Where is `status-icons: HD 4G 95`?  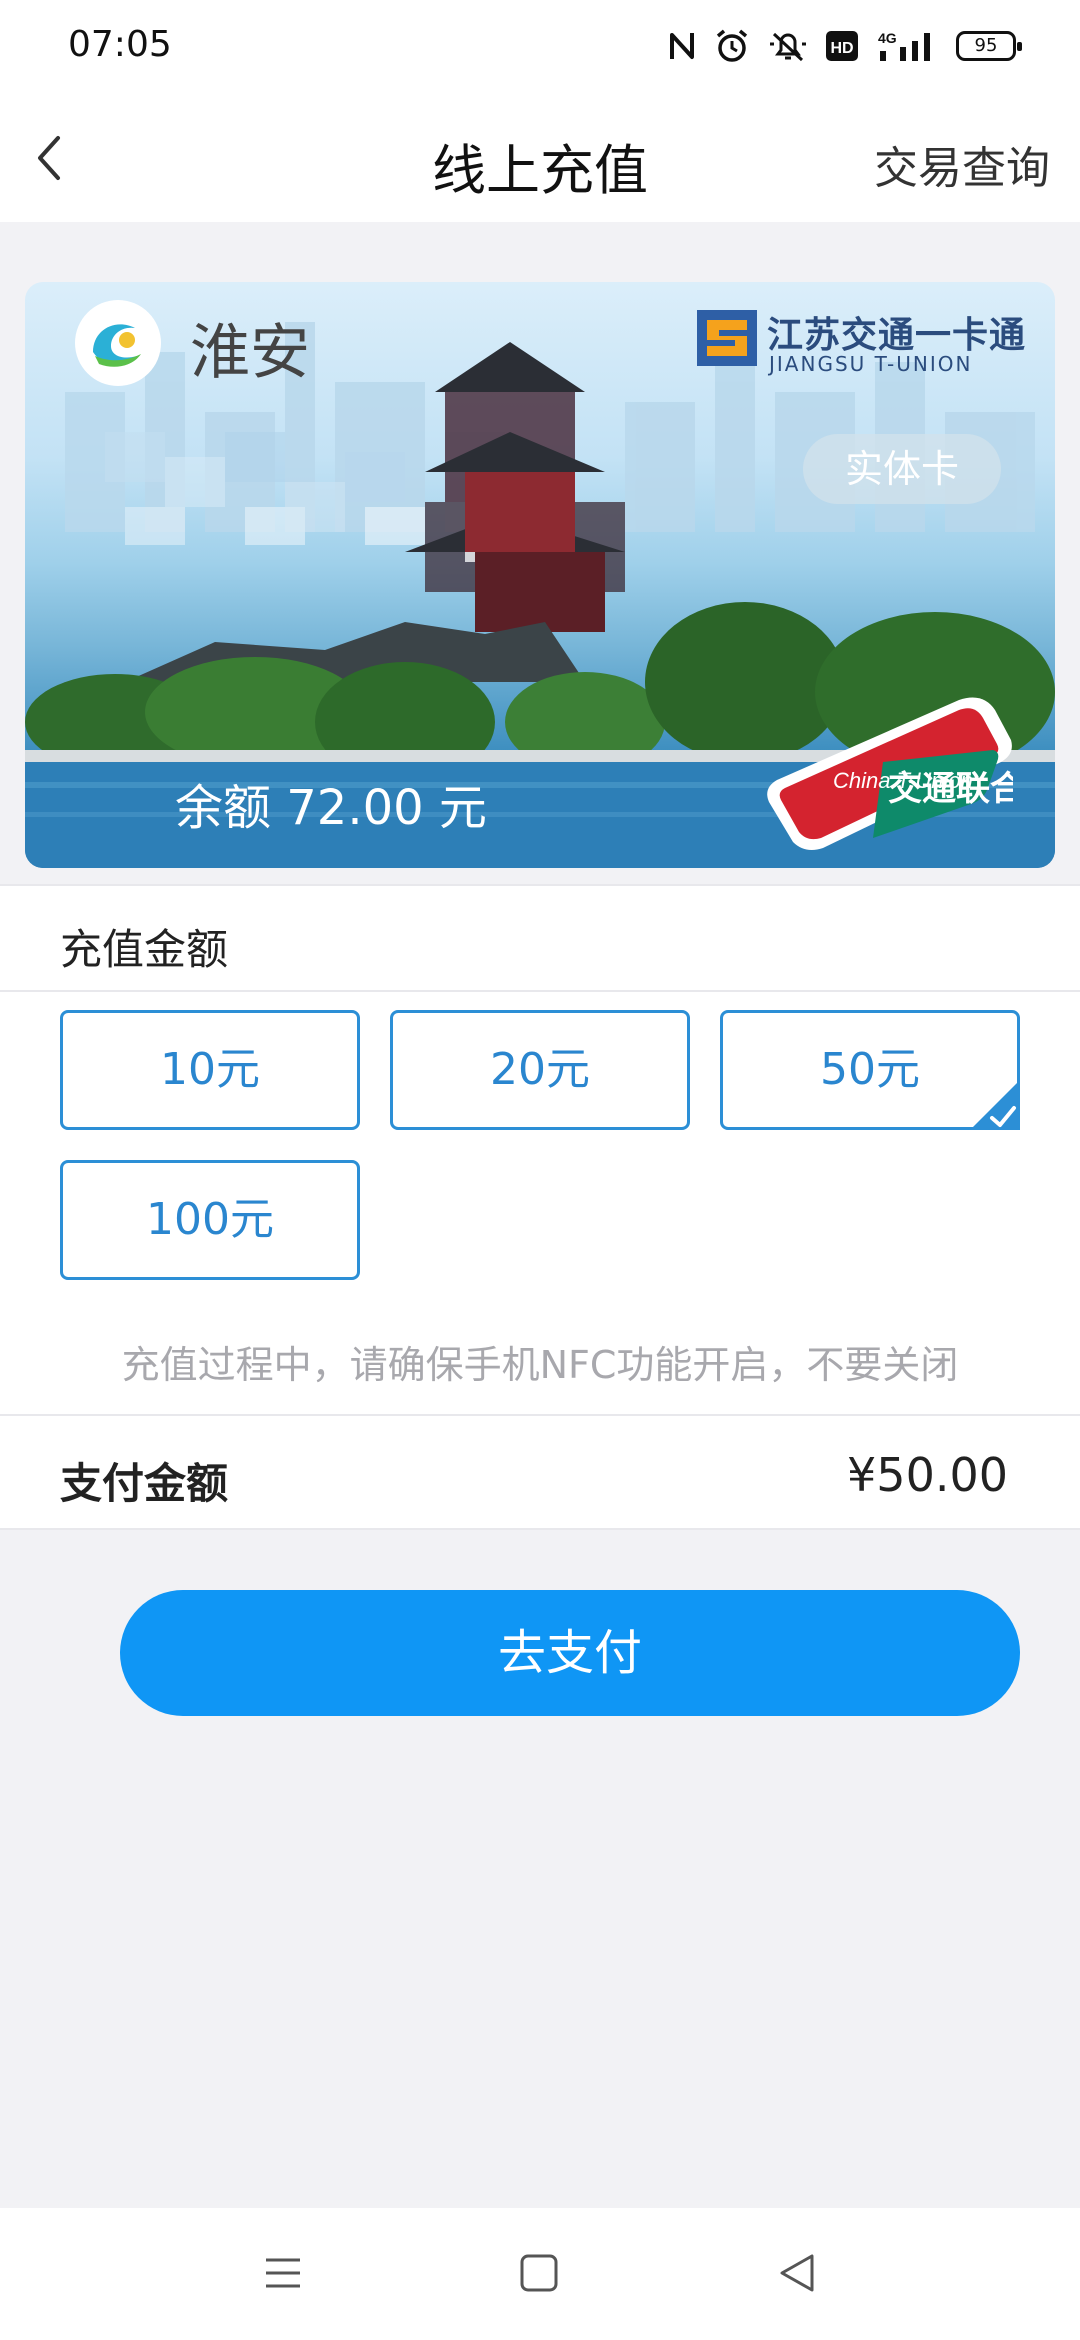
status-icons: HD 4G 95 is located at coordinates (845, 46).